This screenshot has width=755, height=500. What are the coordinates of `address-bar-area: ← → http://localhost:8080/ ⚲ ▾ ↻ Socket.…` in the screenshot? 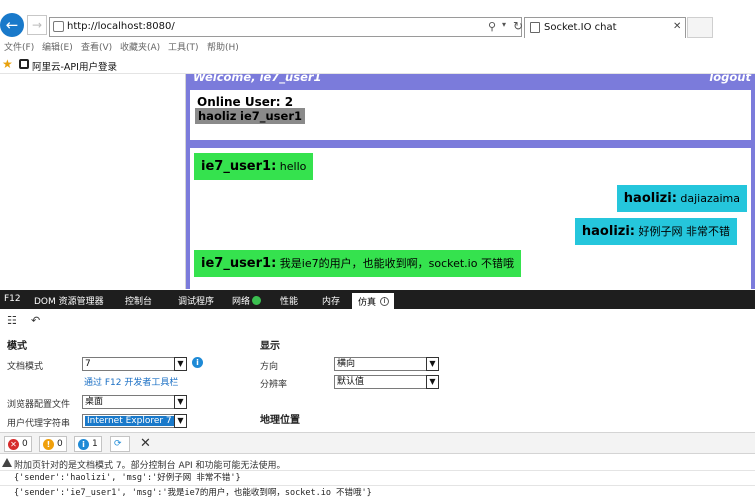 It's located at (377, 19).